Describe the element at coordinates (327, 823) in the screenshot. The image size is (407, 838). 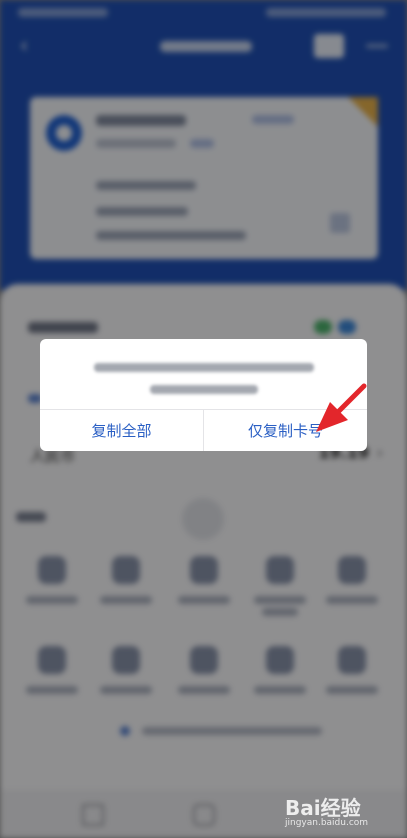
I see `watermark-url: jingyan.baidu.com` at that location.